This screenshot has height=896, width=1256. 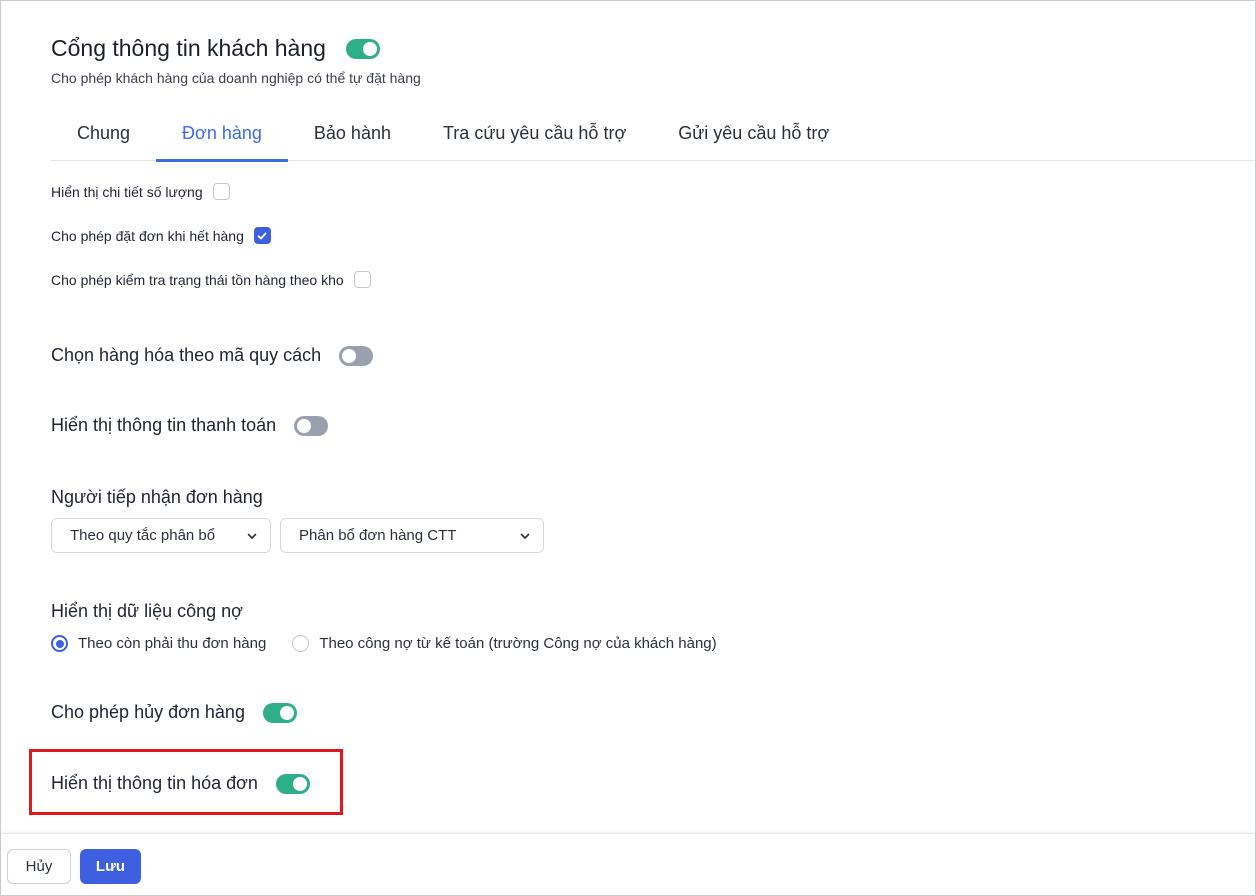 I want to click on allocation-rule-select: Theo quy tắc phân bổ, so click(x=161, y=535).